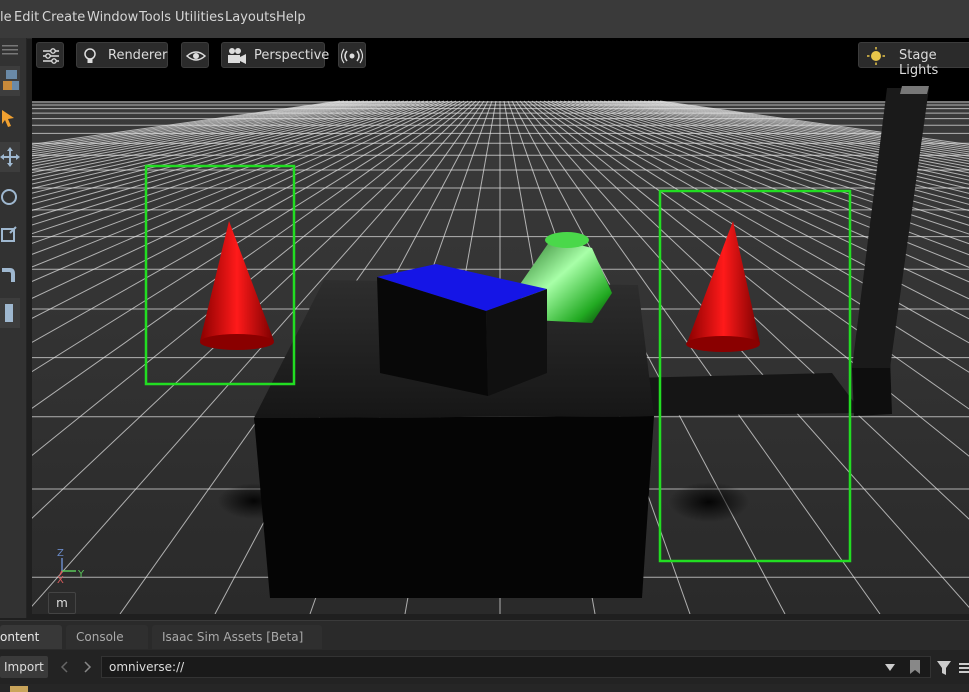 This screenshot has width=969, height=692. I want to click on visibility-button, so click(195, 55).